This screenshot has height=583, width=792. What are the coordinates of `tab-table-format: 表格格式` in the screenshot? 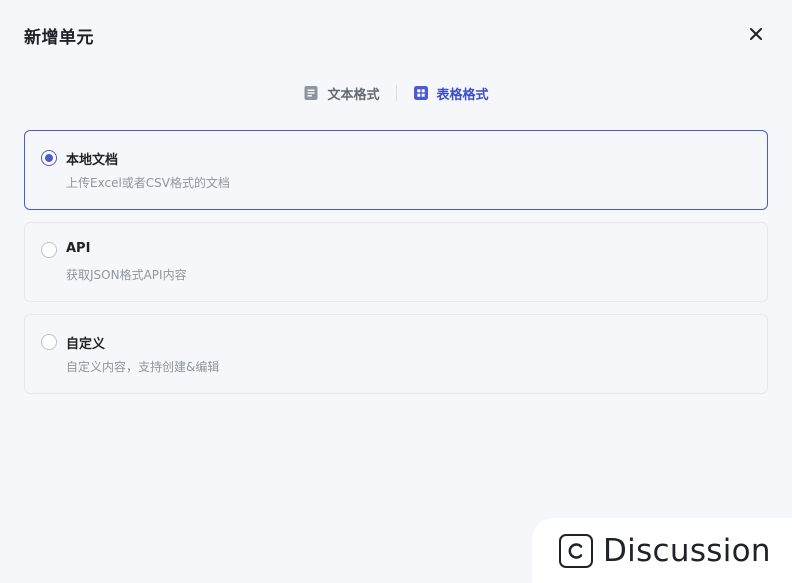 It's located at (451, 93).